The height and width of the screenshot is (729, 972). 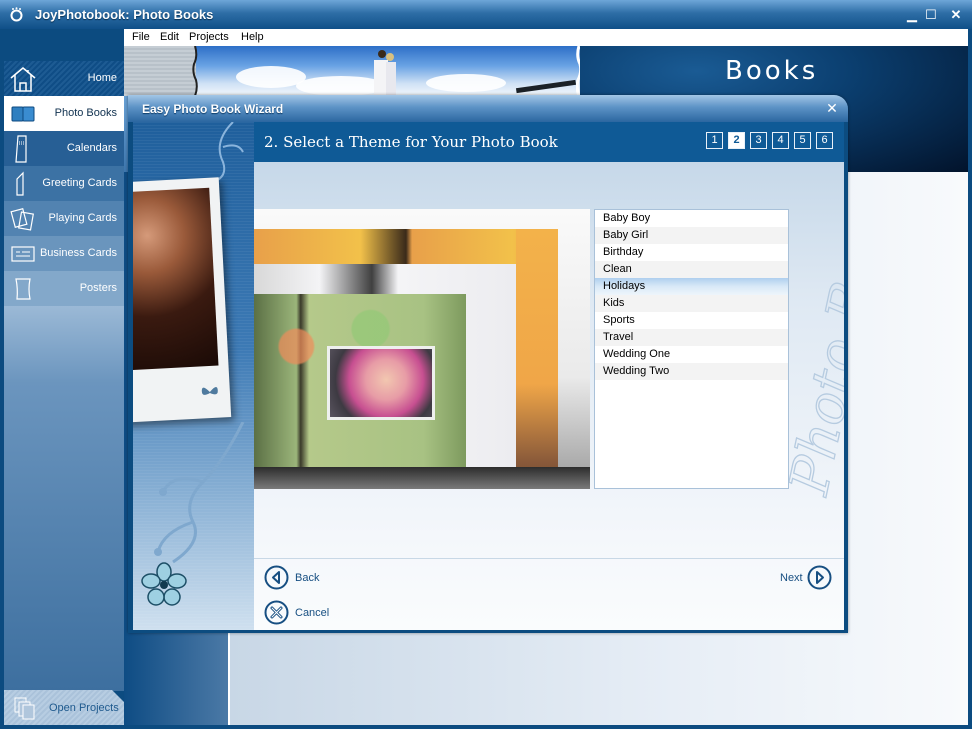 I want to click on open-projects-button: Open Projects, so click(x=64, y=707).